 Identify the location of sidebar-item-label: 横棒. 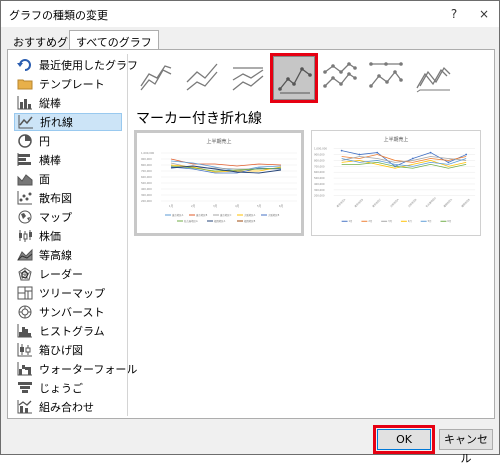
(50, 160).